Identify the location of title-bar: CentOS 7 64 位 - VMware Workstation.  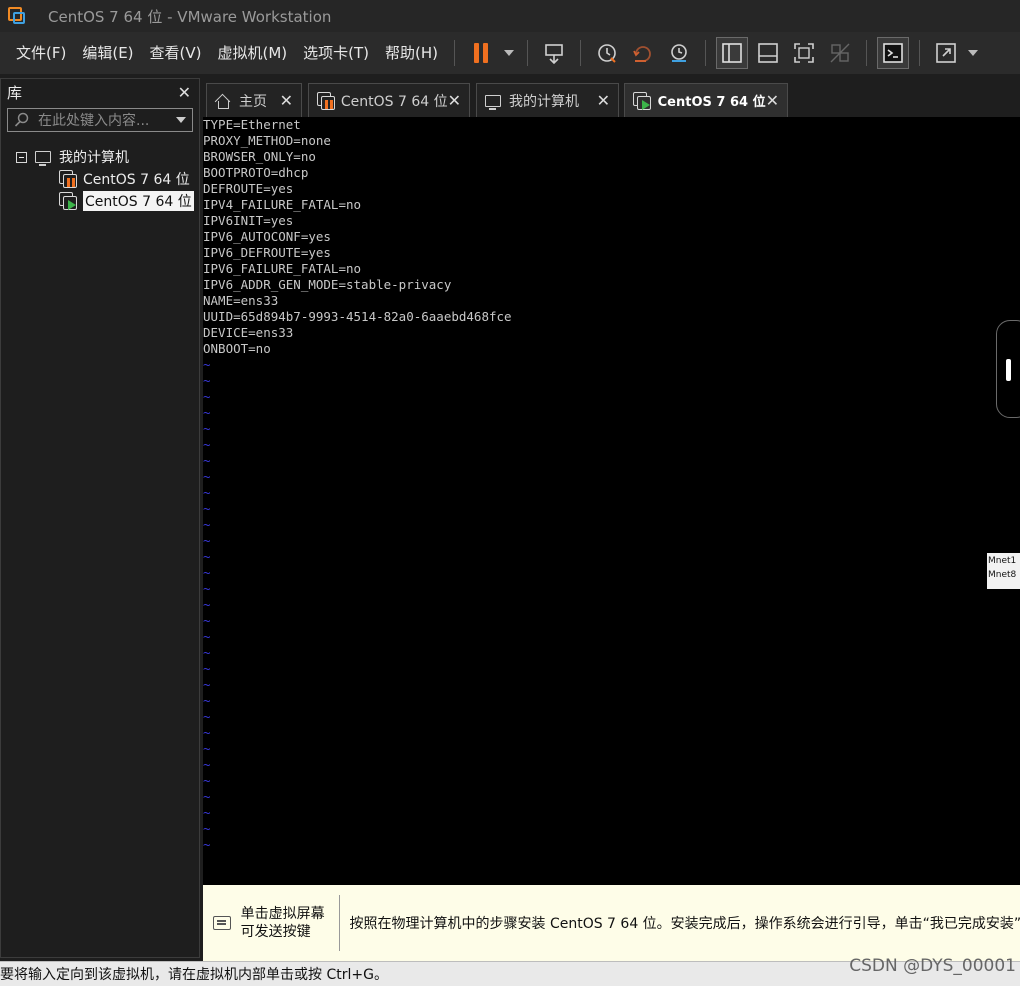
(510, 16).